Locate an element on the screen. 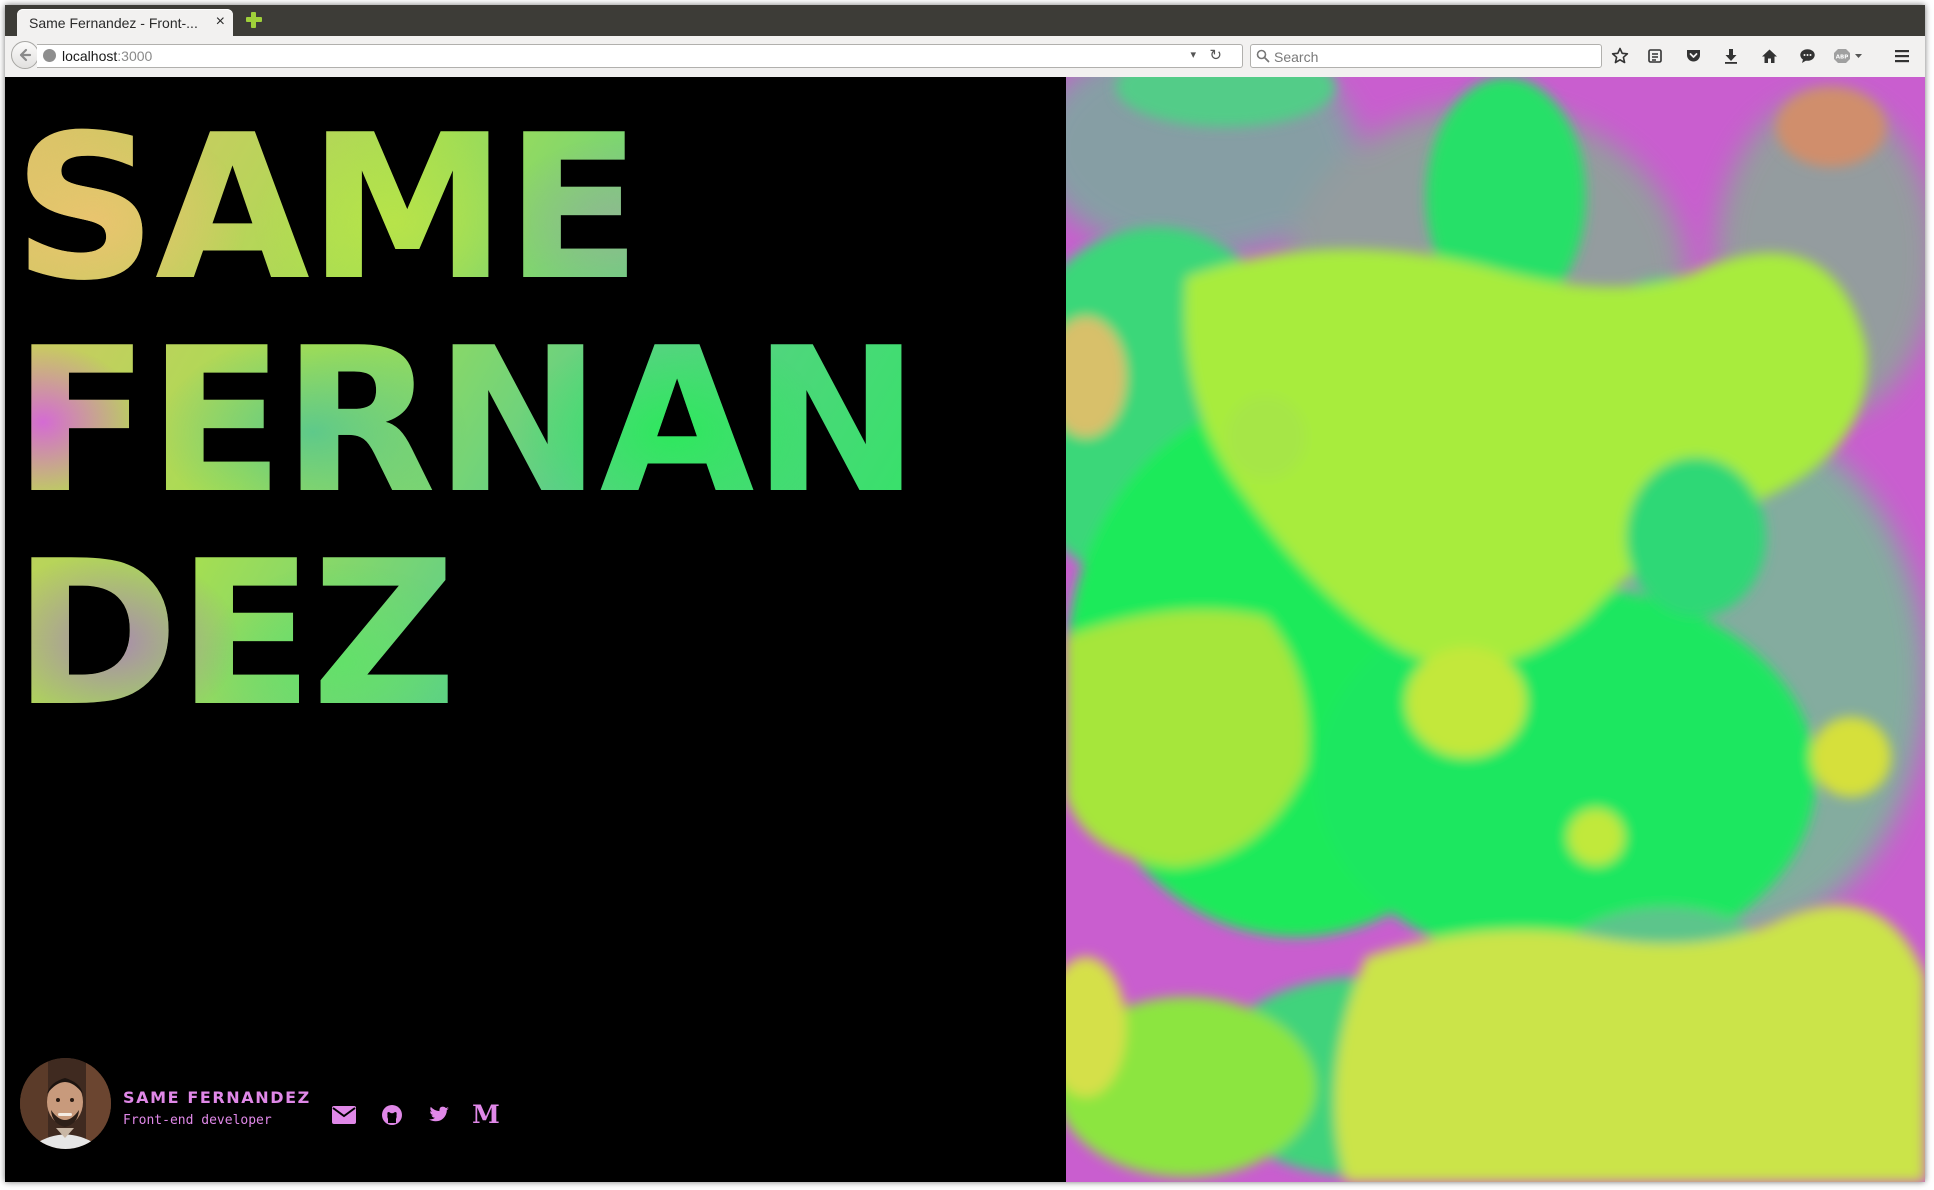 The height and width of the screenshot is (1190, 1934). new-tab-button is located at coordinates (254, 20).